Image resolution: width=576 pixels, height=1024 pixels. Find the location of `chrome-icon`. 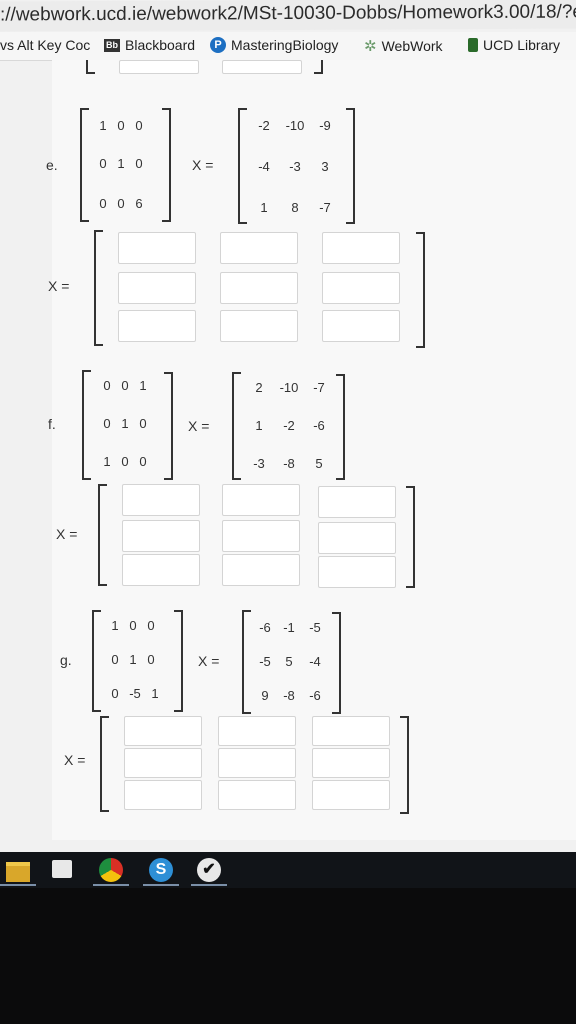

chrome-icon is located at coordinates (111, 870).